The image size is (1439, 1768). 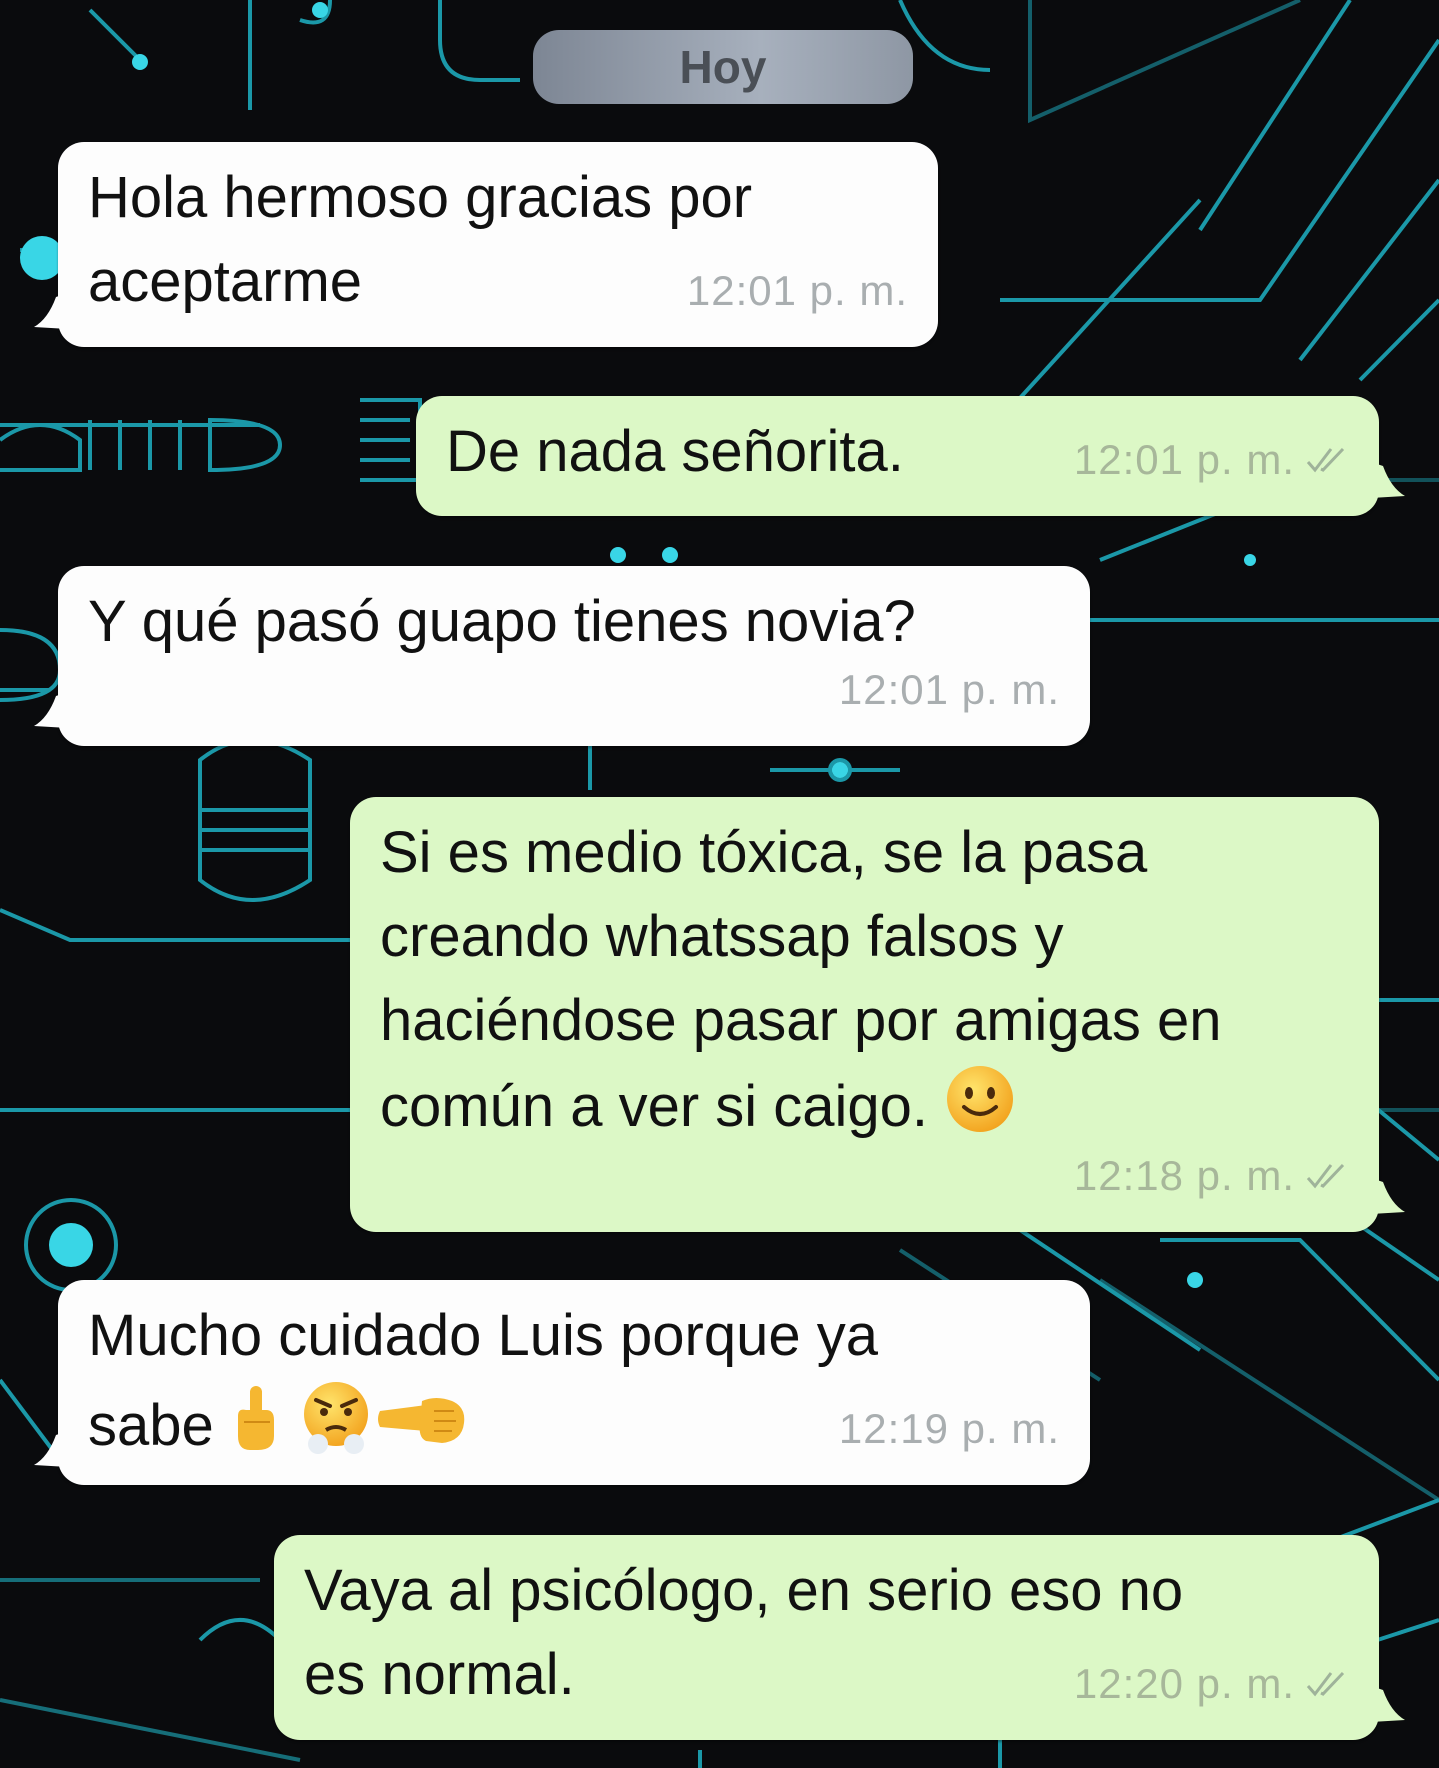 I want to click on date-label: Hoy, so click(x=723, y=67).